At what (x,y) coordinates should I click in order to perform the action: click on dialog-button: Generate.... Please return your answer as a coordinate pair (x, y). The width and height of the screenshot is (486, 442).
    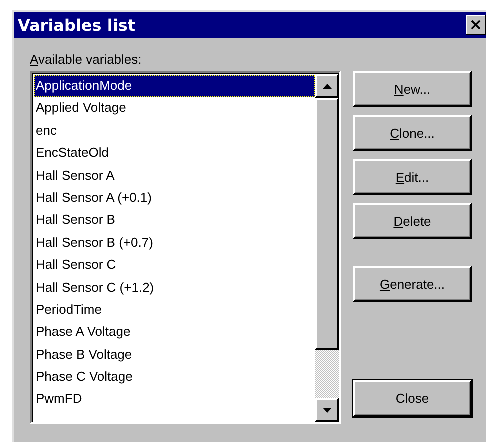
    Looking at the image, I should click on (412, 284).